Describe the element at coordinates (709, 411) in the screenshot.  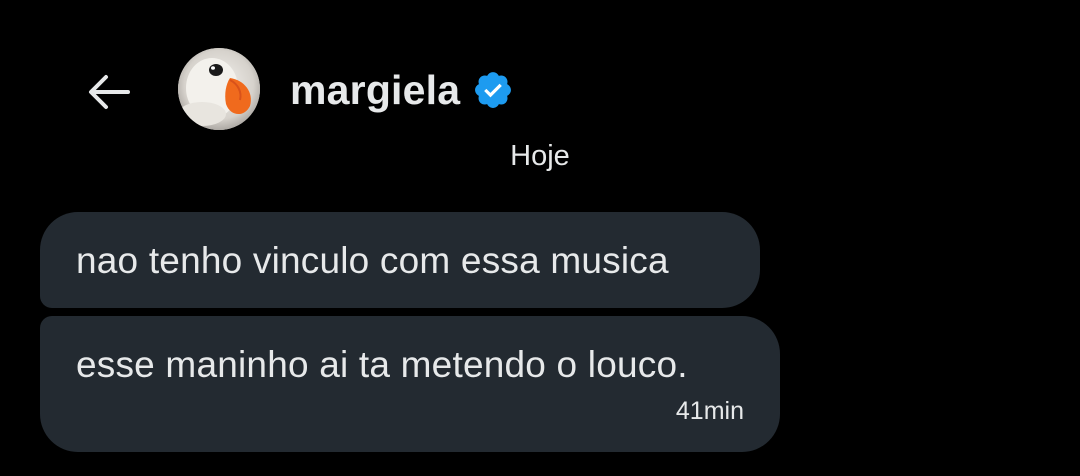
I see `message-timestamp: 41min` at that location.